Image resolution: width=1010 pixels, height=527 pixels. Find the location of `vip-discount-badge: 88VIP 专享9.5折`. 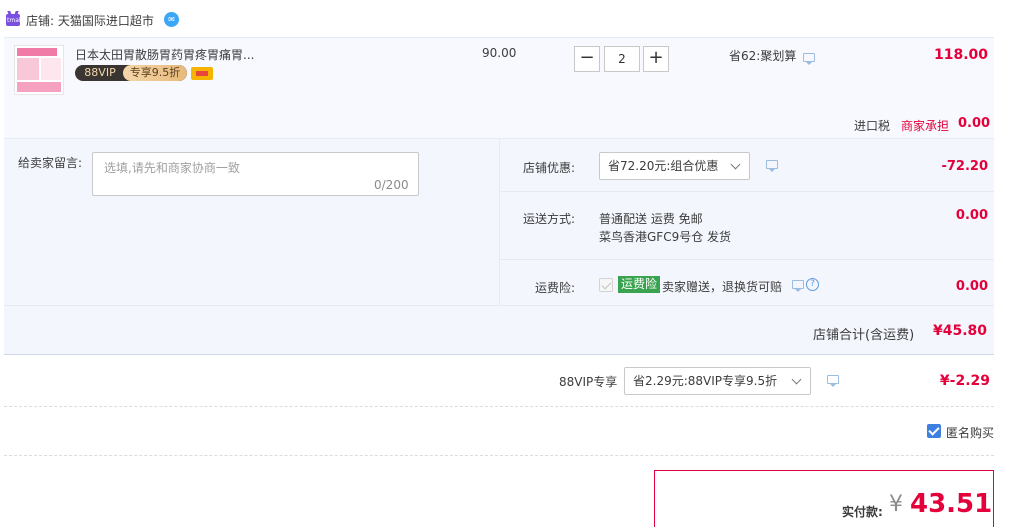

vip-discount-badge: 88VIP 专享9.5折 is located at coordinates (131, 73).